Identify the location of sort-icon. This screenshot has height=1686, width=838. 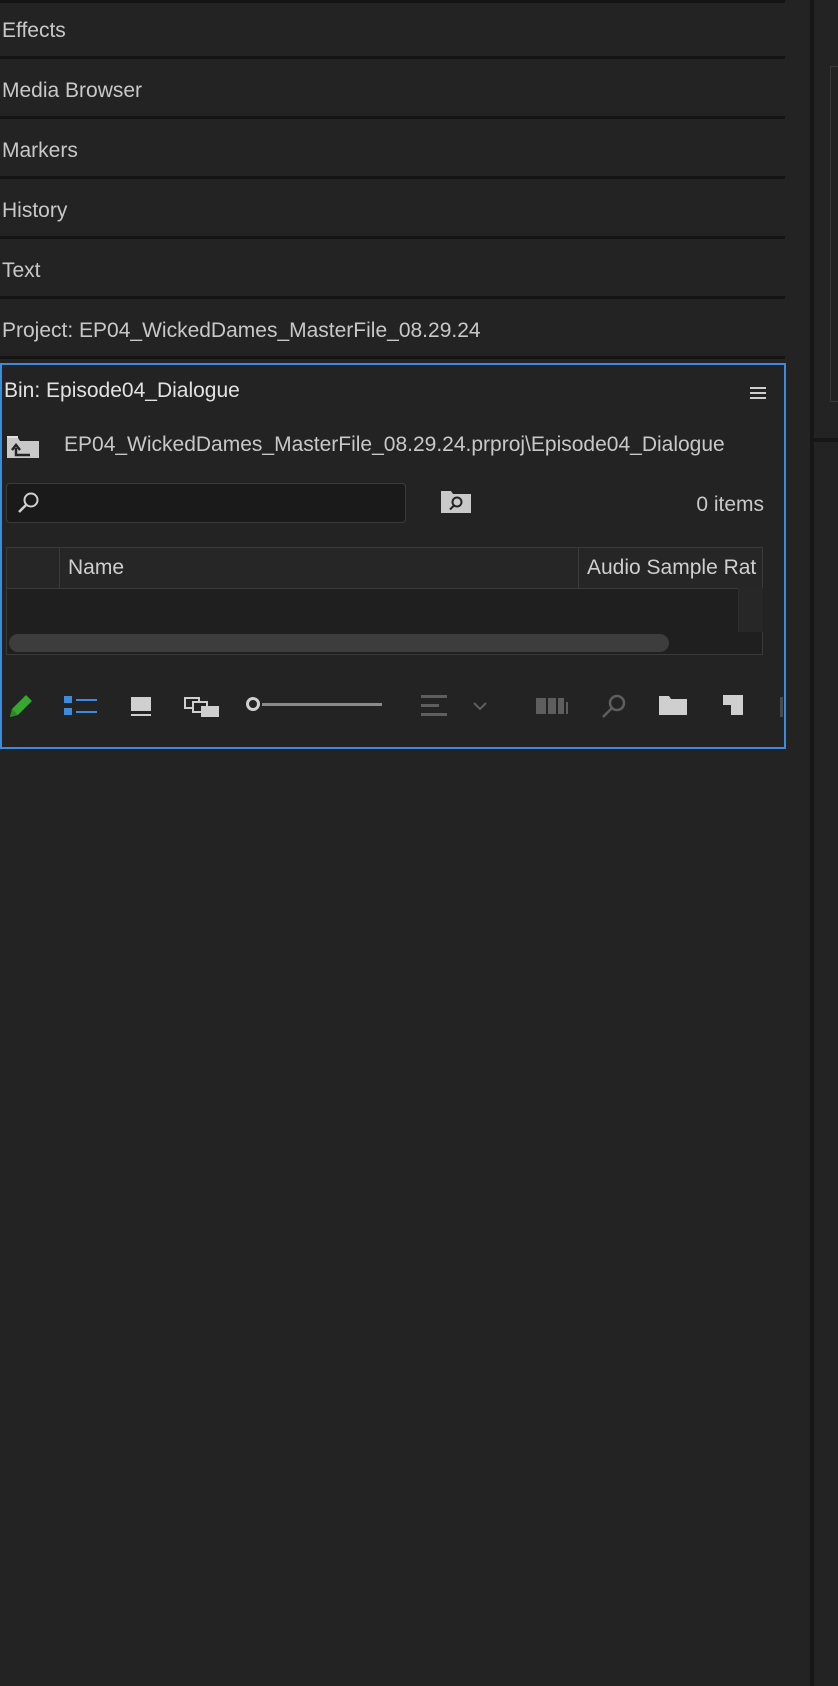
(435, 706).